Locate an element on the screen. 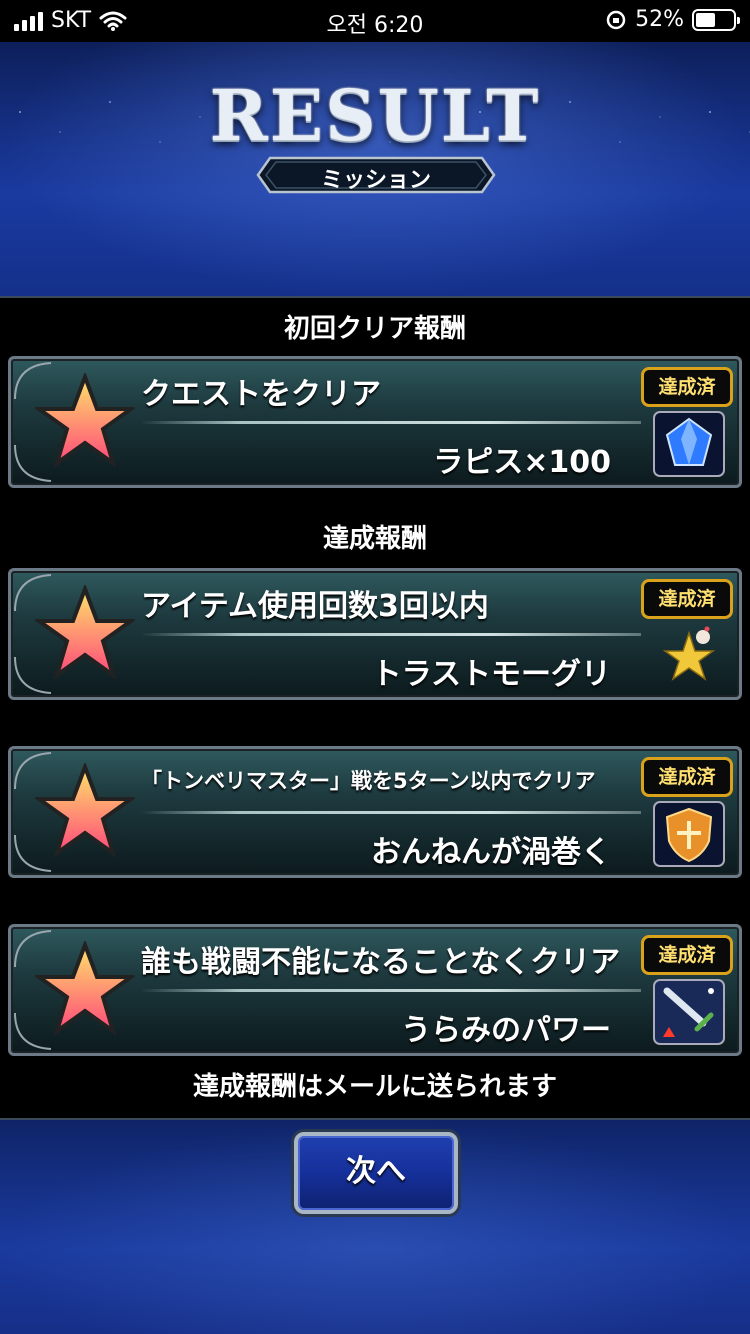 The width and height of the screenshot is (750, 1334). mission-card: アイテム使用回数3回以内 トラストモーグリ 達成済 is located at coordinates (375, 634).